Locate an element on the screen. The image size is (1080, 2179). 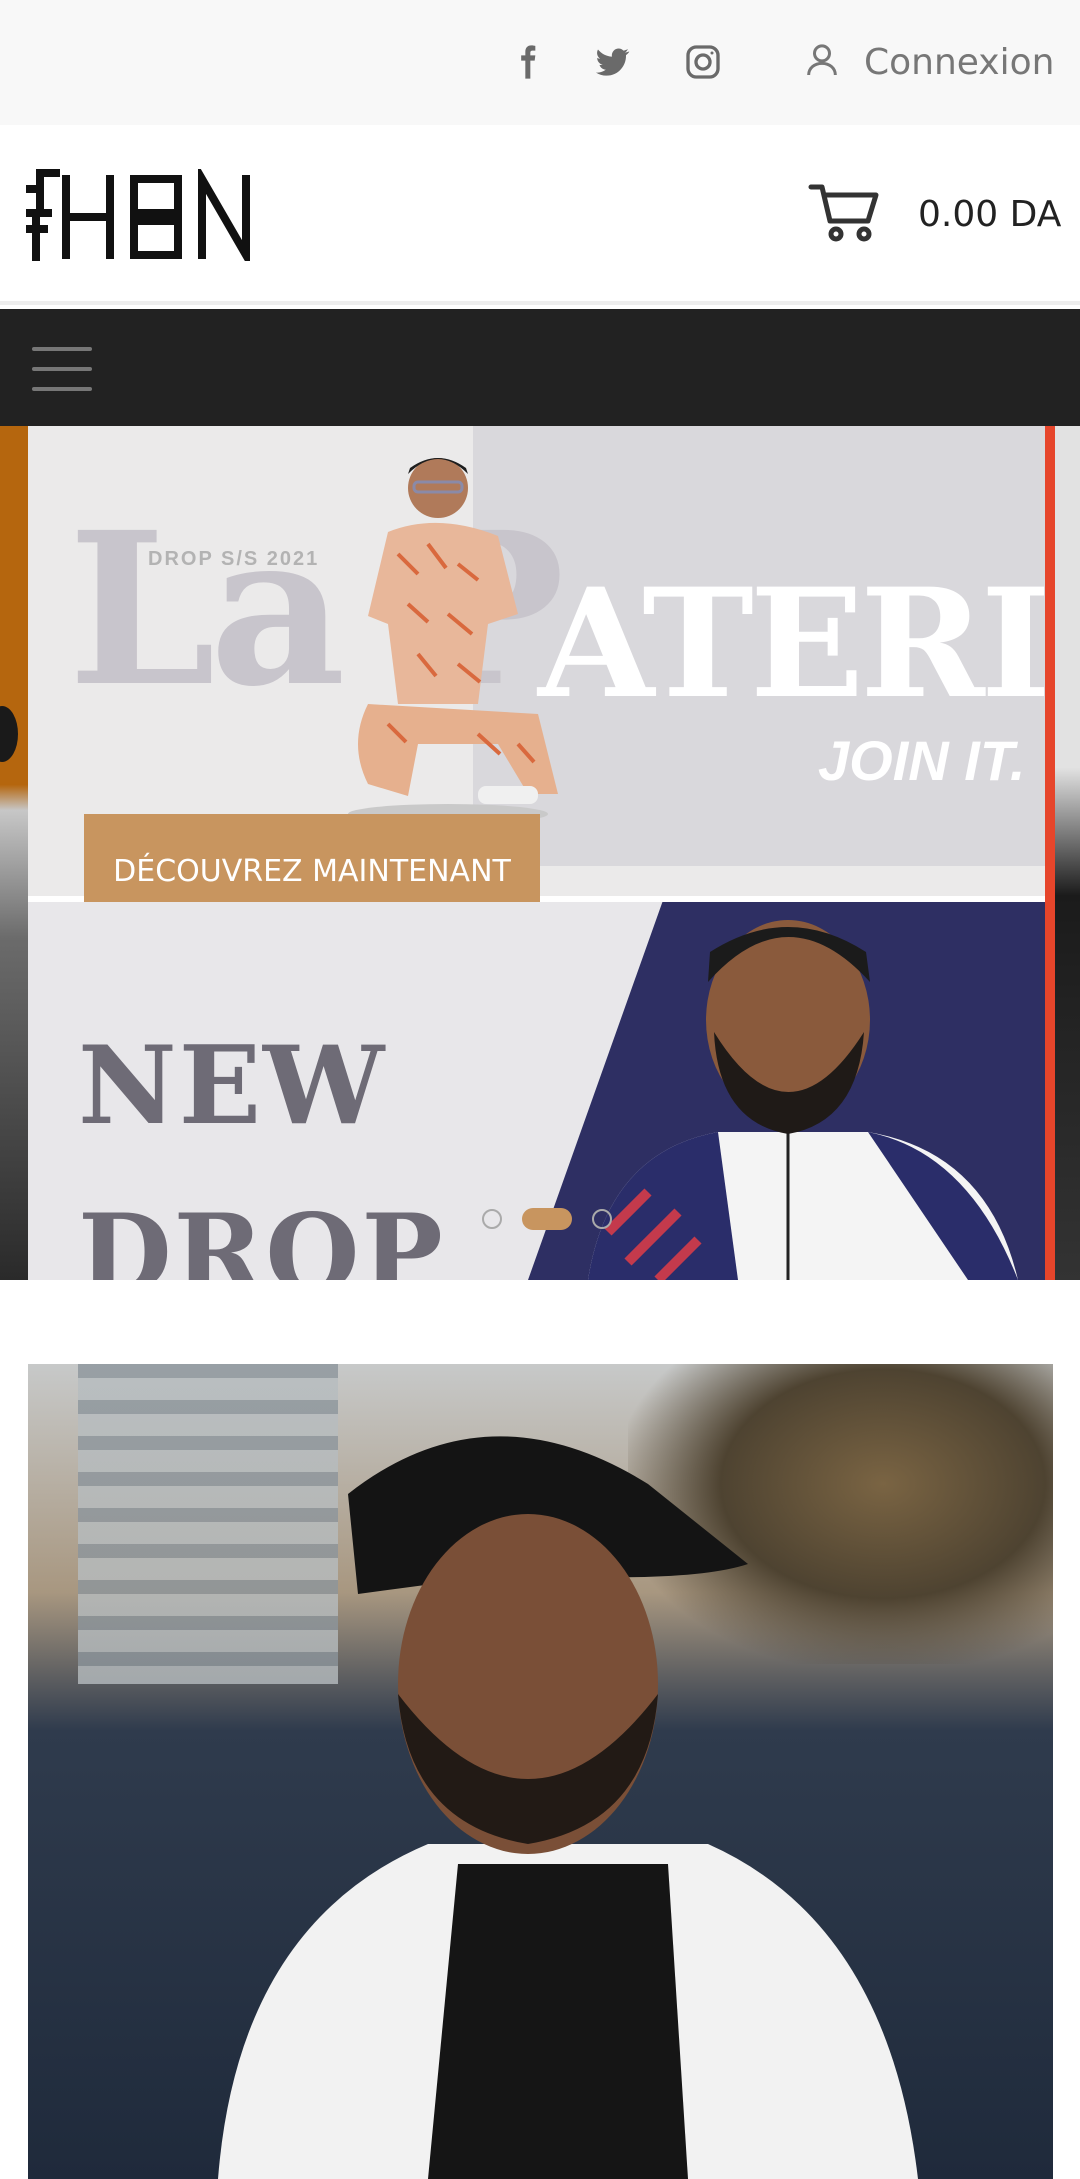
login-link: Connexion is located at coordinates (928, 62).